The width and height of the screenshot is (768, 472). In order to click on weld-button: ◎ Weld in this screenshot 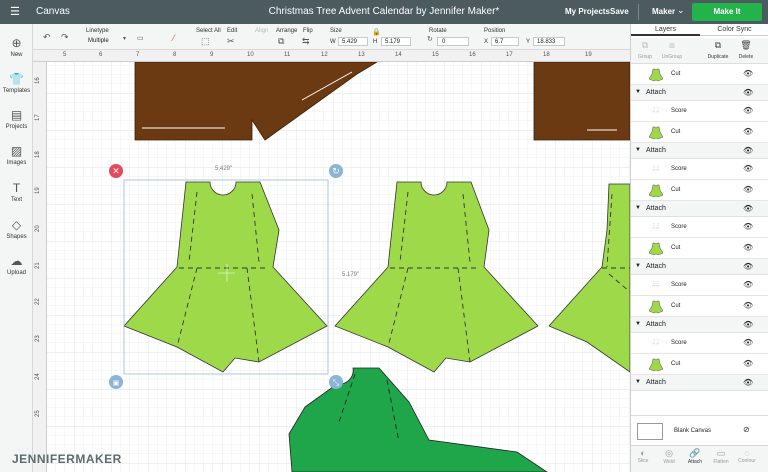, I will do `click(669, 456)`.